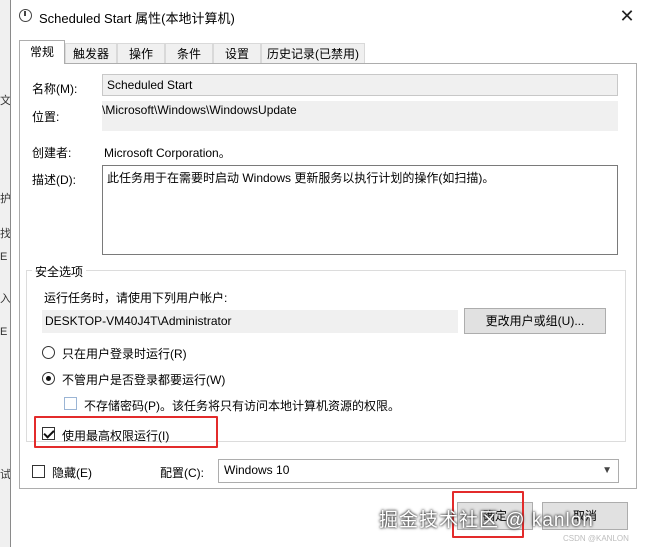  I want to click on radio-run-whether-logged-on, so click(48, 378).